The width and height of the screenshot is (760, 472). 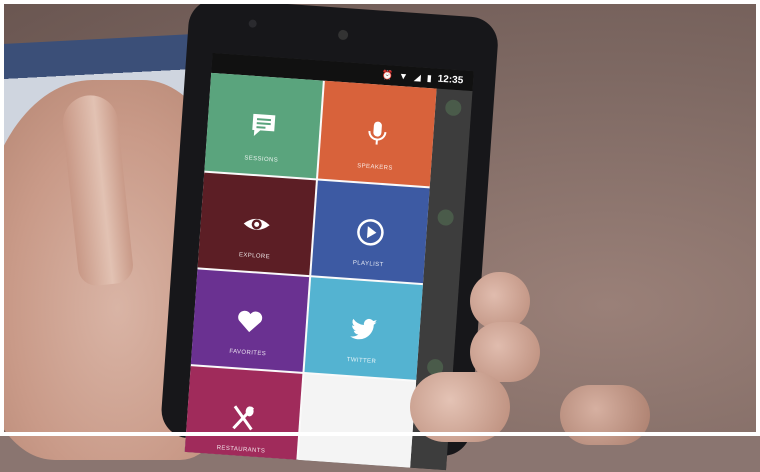 What do you see at coordinates (375, 167) in the screenshot?
I see `tile-label: SPEAKERS` at bounding box center [375, 167].